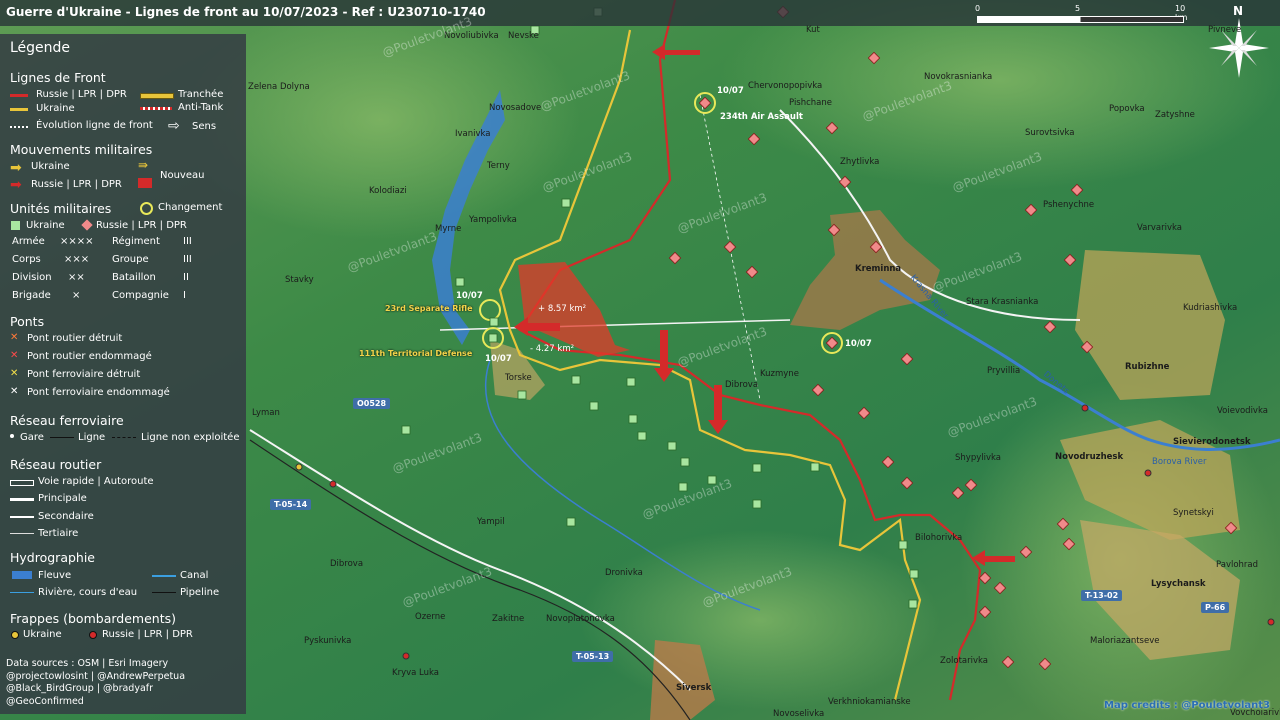 This screenshot has width=1280, height=720. I want to click on place-label: Voievodivka, so click(1242, 411).